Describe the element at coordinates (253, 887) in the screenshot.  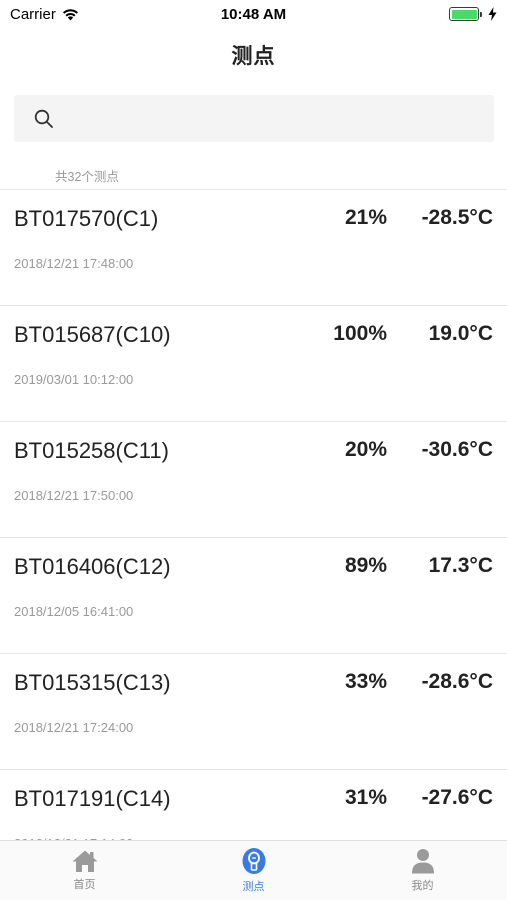
I see `tab-sensors-label: 测点` at that location.